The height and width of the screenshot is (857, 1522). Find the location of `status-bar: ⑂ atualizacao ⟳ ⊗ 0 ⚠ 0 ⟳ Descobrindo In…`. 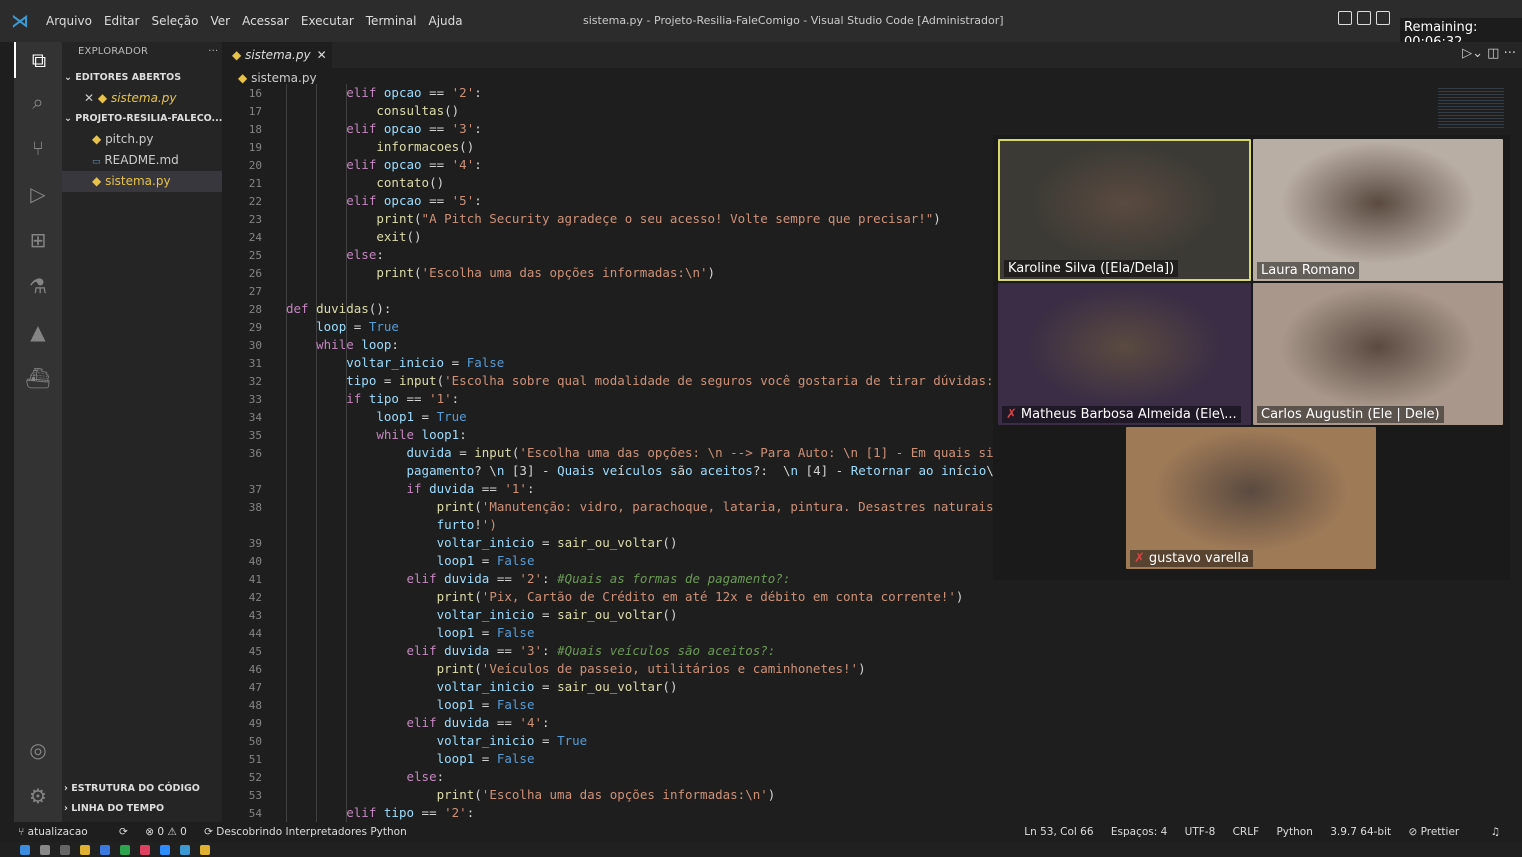

status-bar: ⑂ atualizacao ⟳ ⊗ 0 ⚠ 0 ⟳ Descobrindo In… is located at coordinates (768, 832).